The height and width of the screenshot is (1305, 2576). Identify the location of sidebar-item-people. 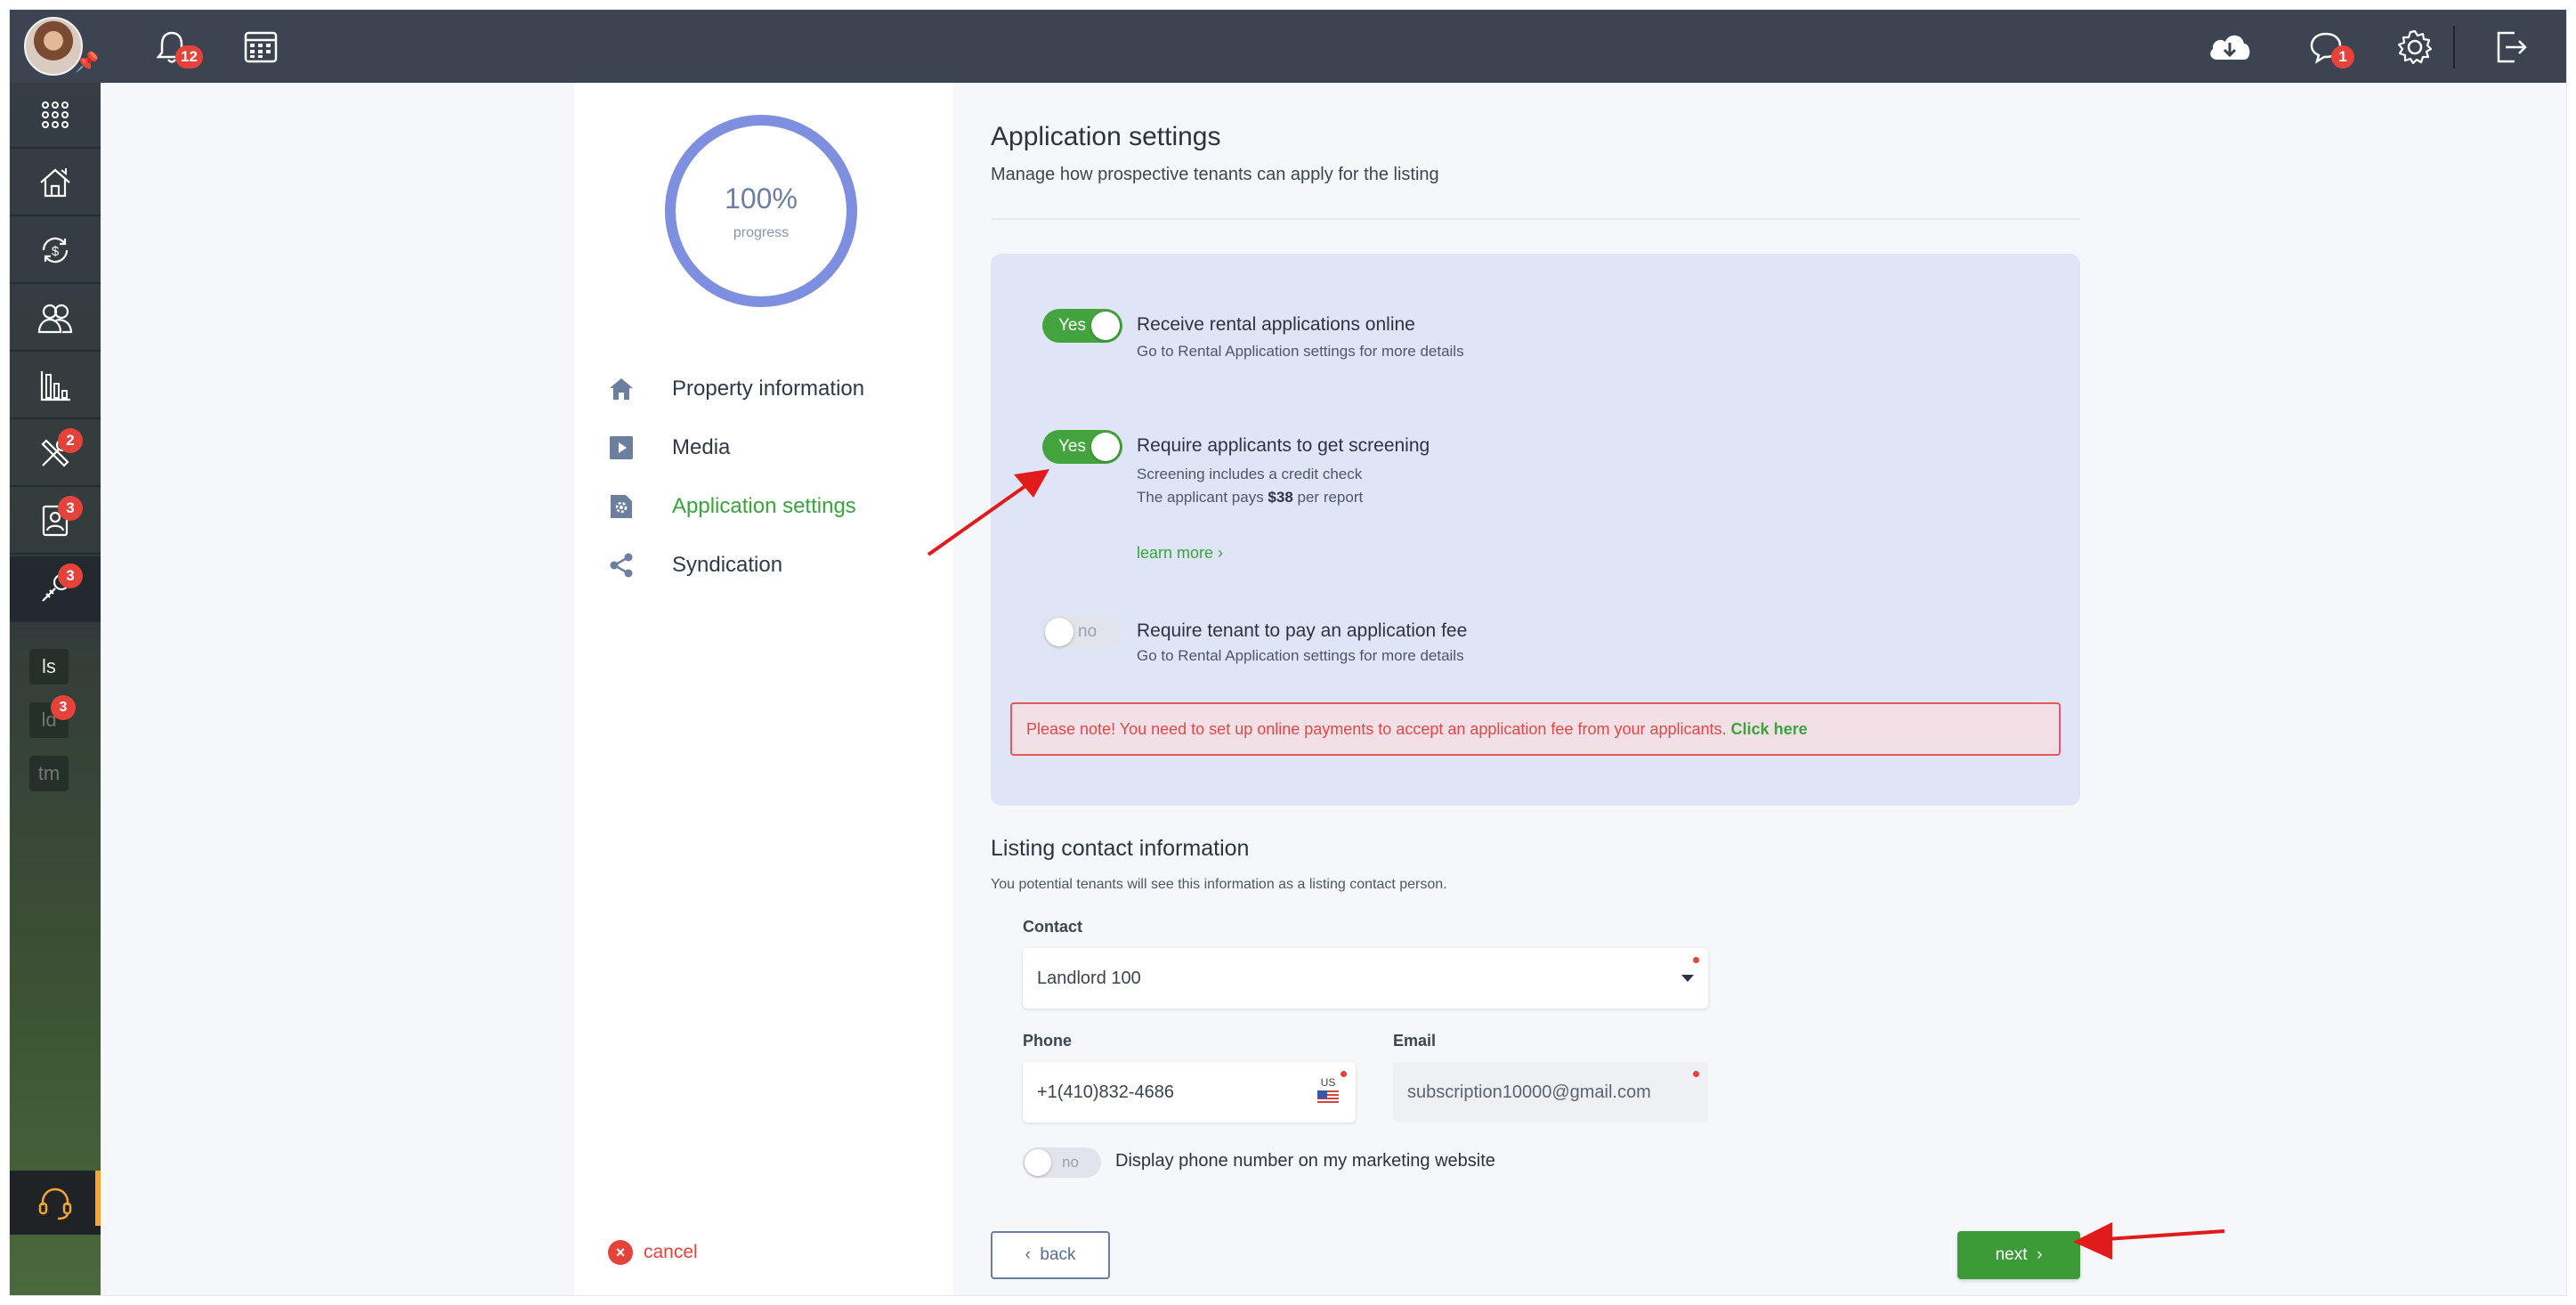
(55, 319).